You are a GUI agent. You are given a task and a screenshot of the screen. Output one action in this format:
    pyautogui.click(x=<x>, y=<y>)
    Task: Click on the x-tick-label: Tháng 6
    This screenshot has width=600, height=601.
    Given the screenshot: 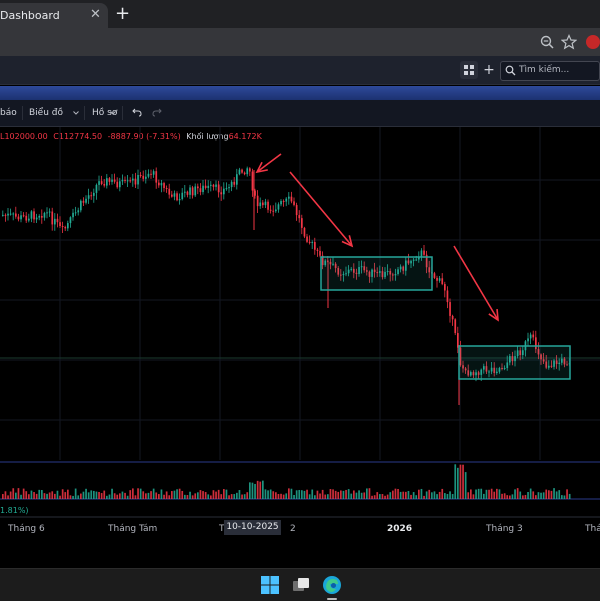 What is the action you would take?
    pyautogui.click(x=26, y=529)
    